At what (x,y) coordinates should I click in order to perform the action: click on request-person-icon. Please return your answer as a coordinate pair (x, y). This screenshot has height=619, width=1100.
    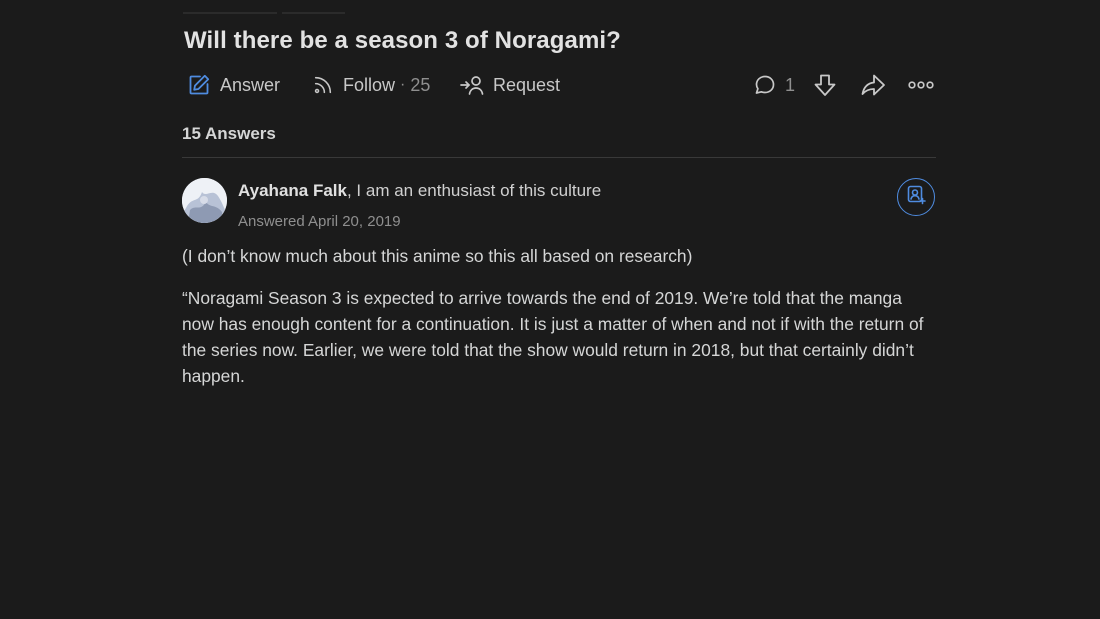
    Looking at the image, I should click on (472, 85).